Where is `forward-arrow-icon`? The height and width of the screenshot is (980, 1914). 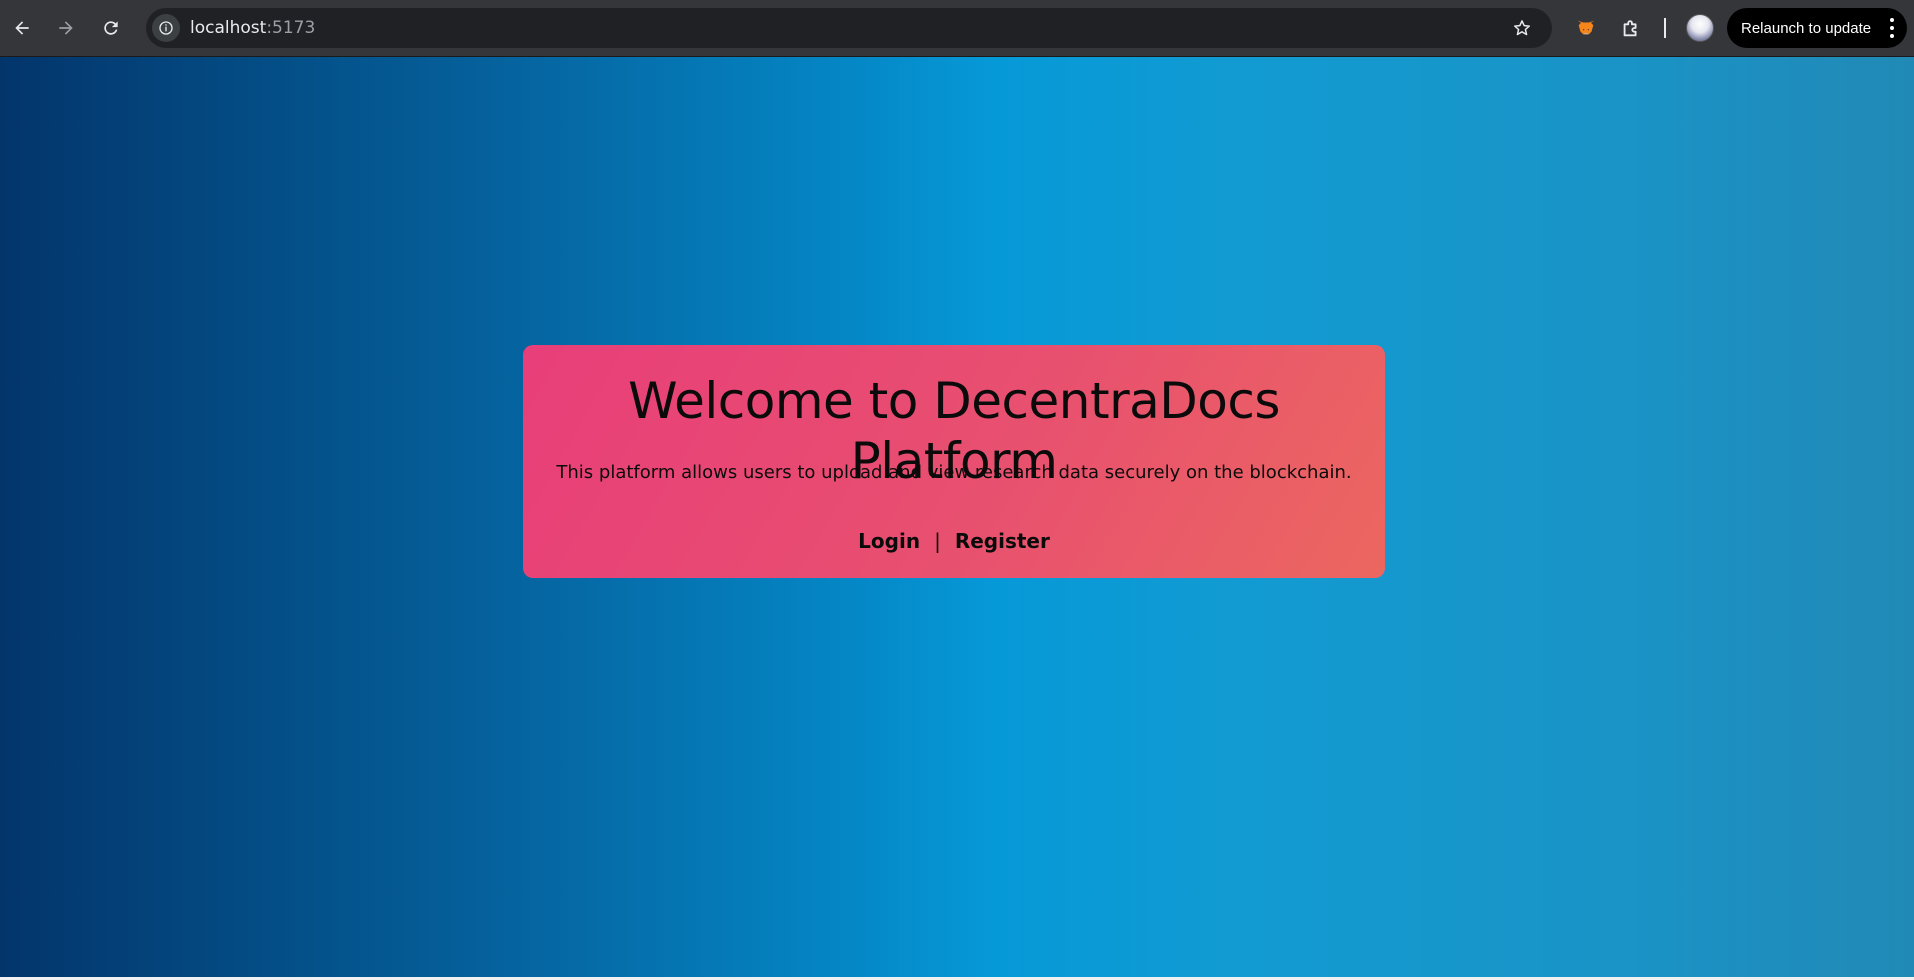 forward-arrow-icon is located at coordinates (66, 28).